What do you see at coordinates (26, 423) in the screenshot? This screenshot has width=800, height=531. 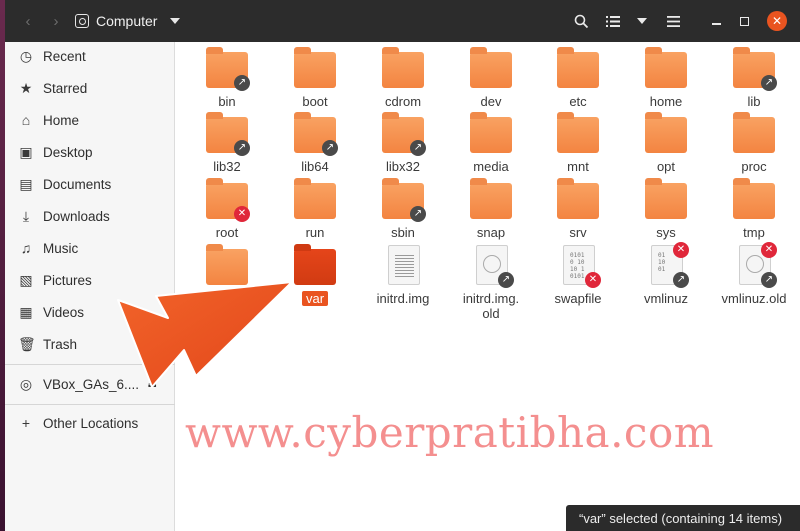 I see `plus-icon: +` at bounding box center [26, 423].